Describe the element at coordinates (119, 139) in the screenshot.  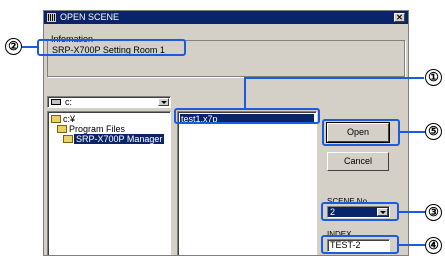
I see `directory-label: SRP-X700P Manager` at that location.